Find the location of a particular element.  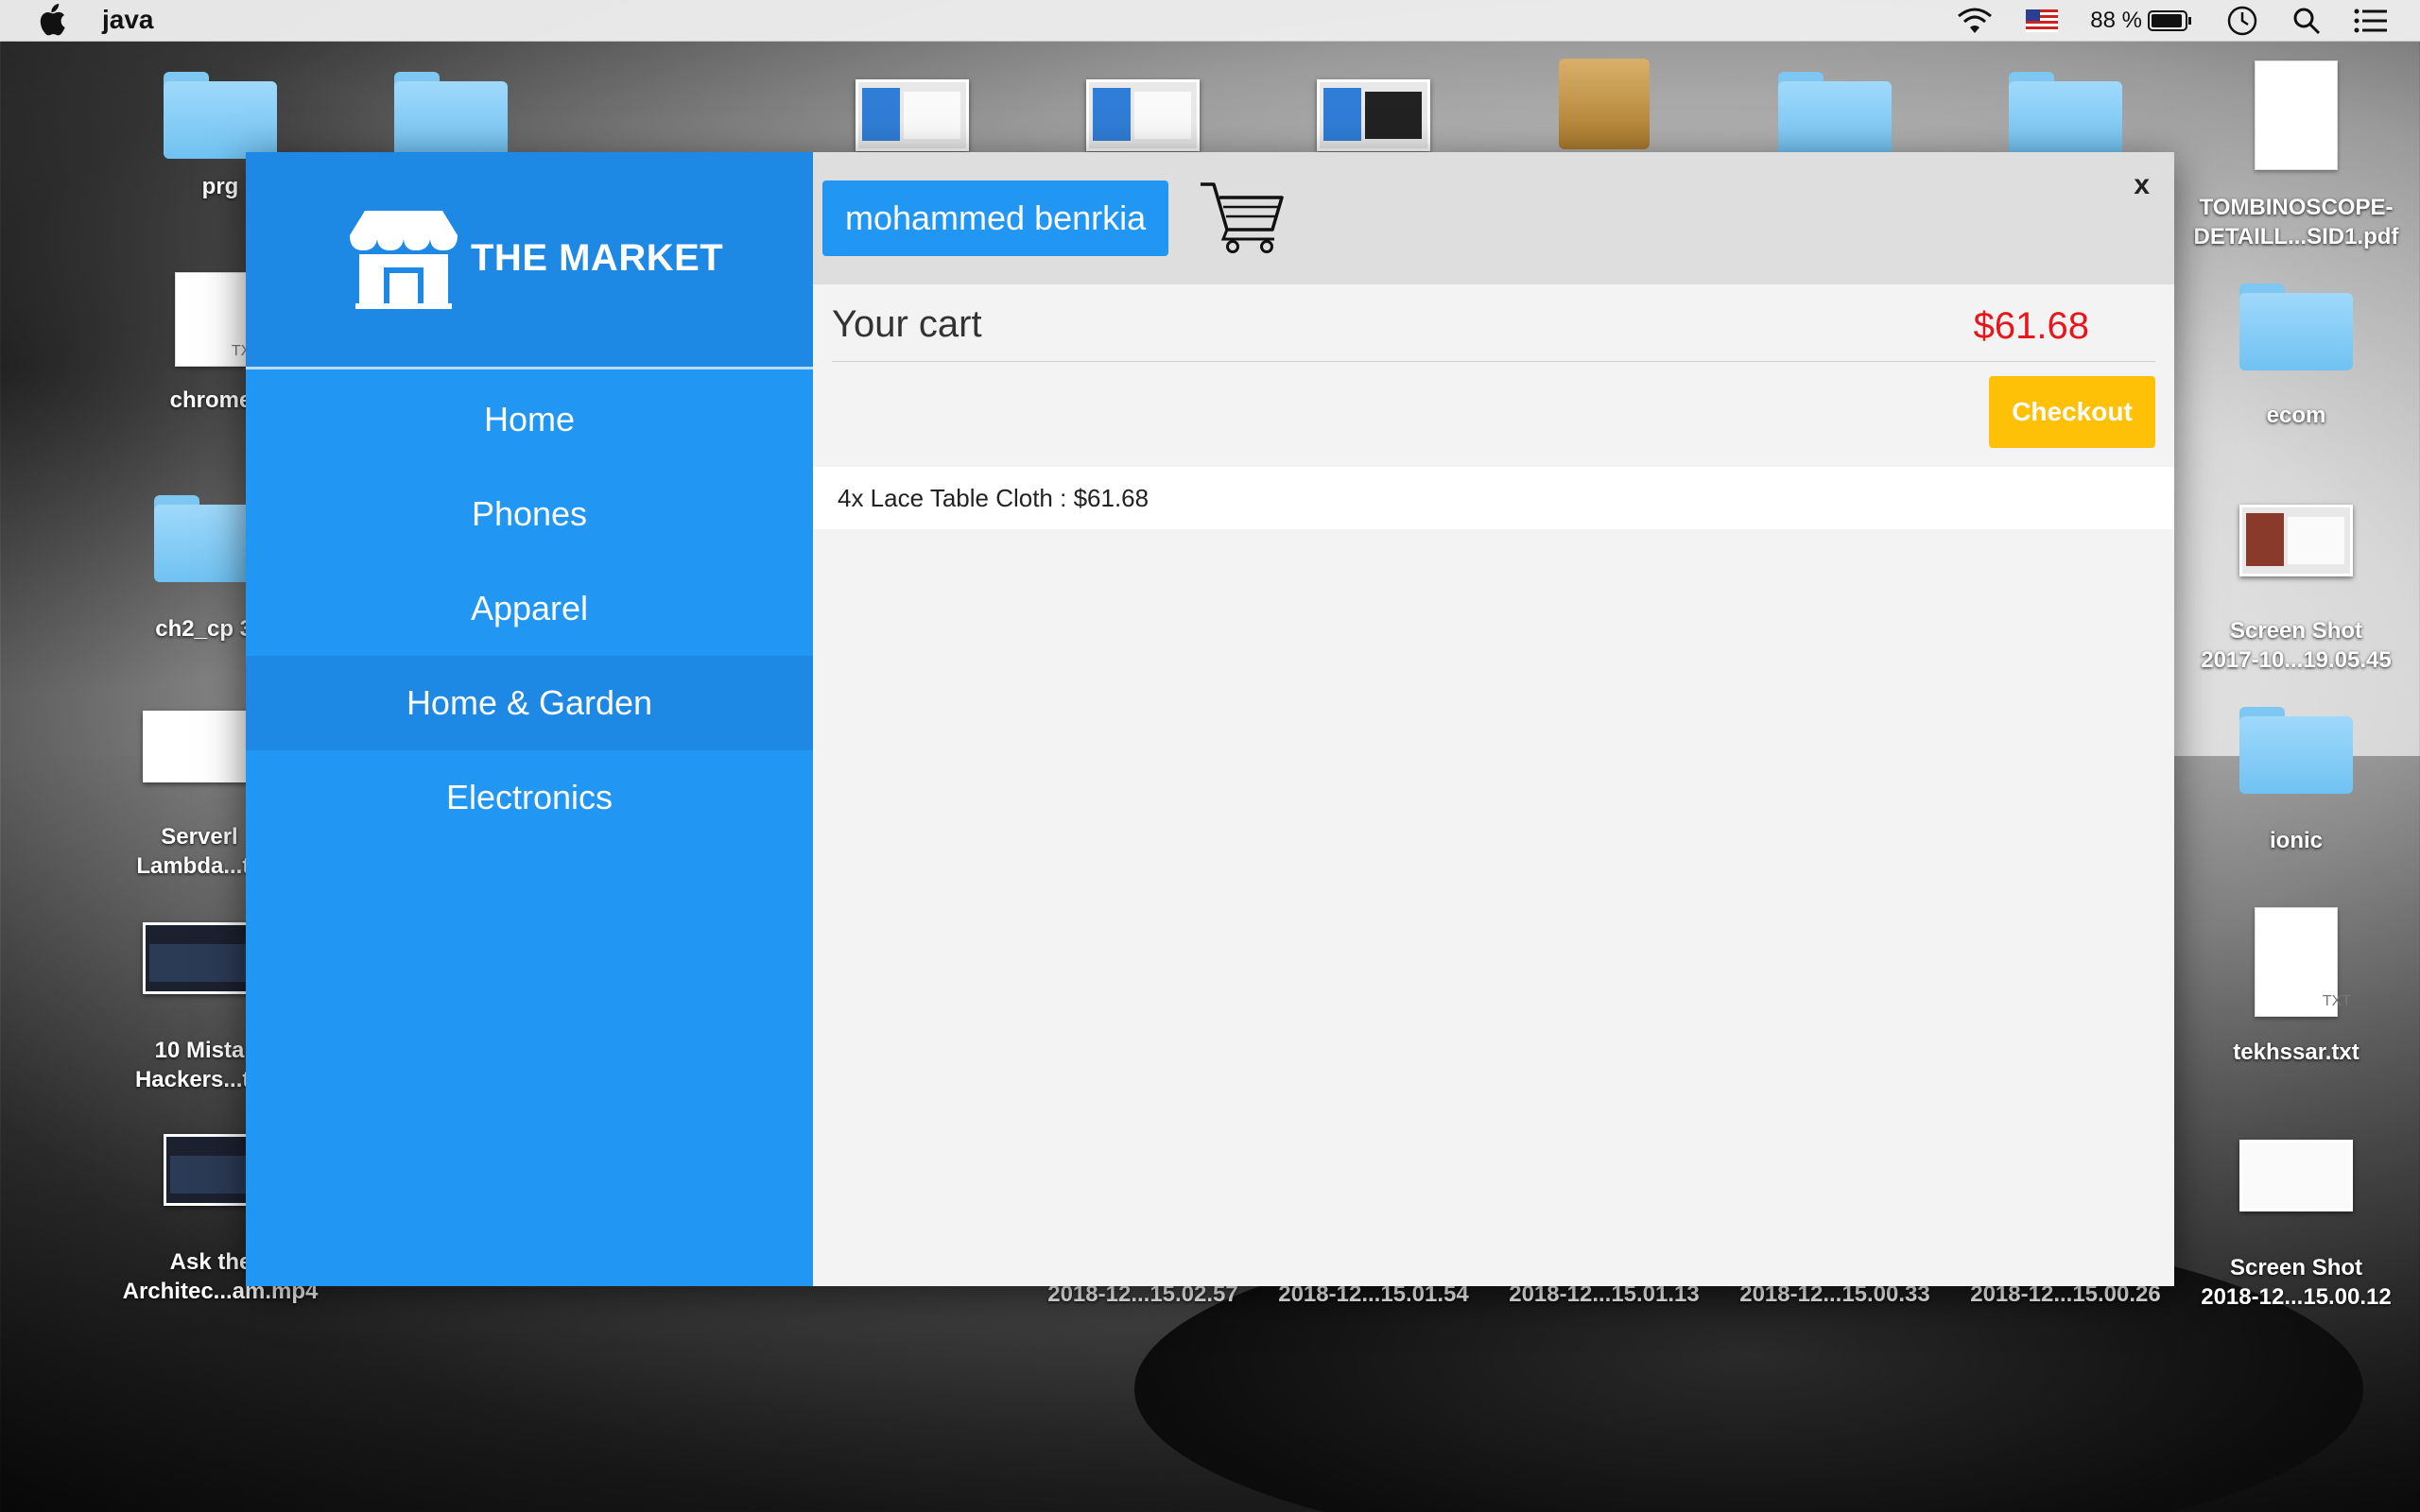

desktop-icon-label: ecom is located at coordinates (2296, 415).